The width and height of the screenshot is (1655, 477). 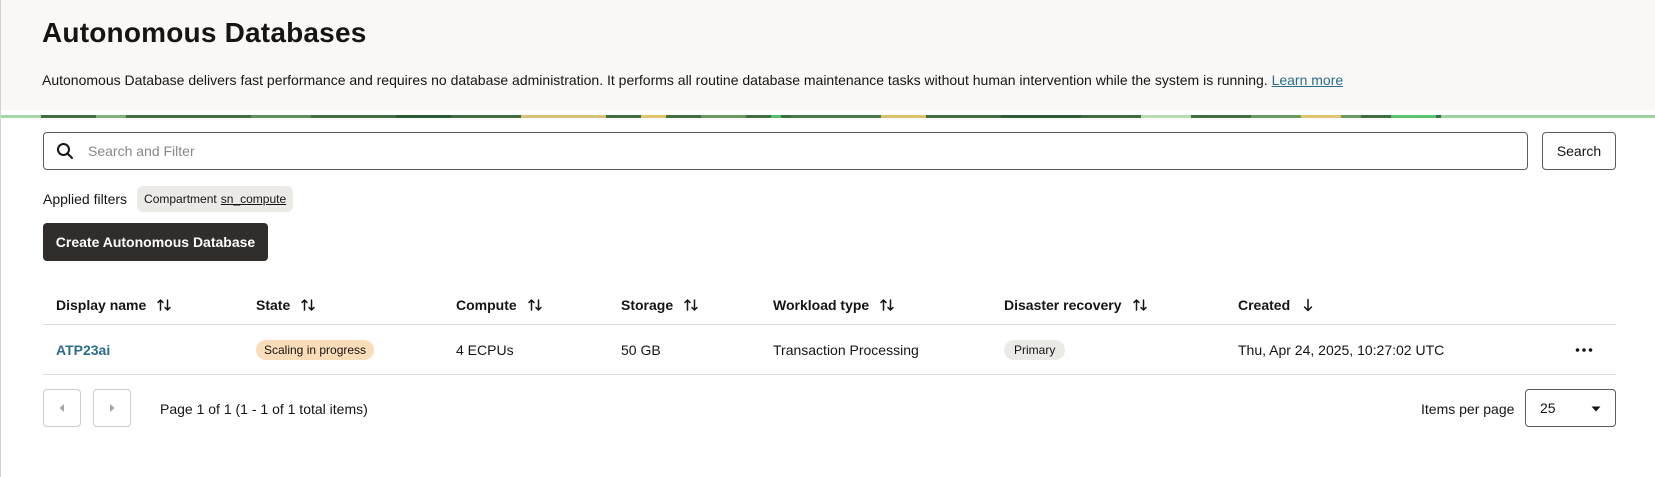 What do you see at coordinates (1063, 305) in the screenshot?
I see `column-label: Disaster recovery` at bounding box center [1063, 305].